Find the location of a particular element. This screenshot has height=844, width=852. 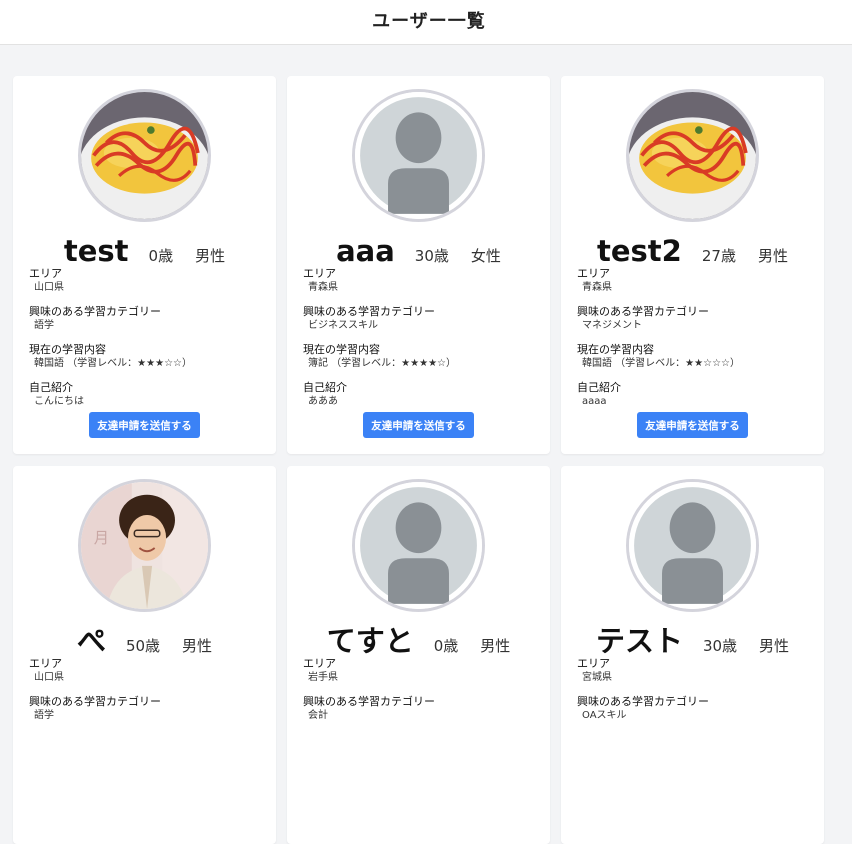

user-name: test is located at coordinates (96, 251).